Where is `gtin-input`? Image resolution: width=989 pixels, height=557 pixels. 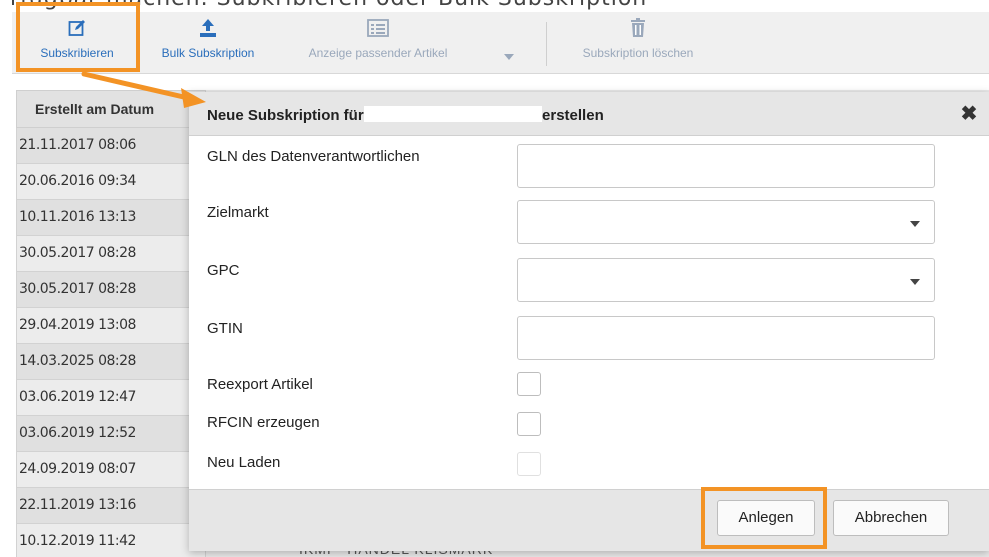 gtin-input is located at coordinates (726, 338).